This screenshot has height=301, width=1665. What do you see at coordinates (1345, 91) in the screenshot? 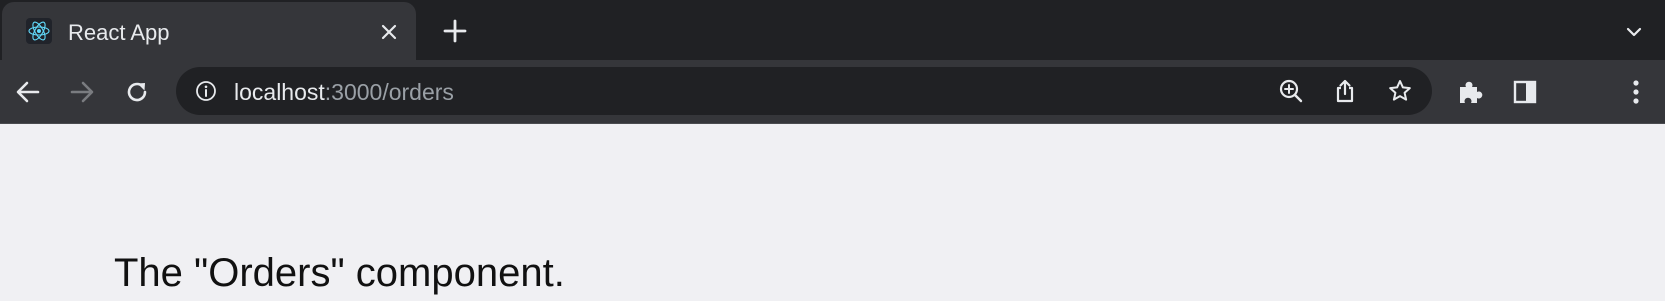
I see `share-icon` at bounding box center [1345, 91].